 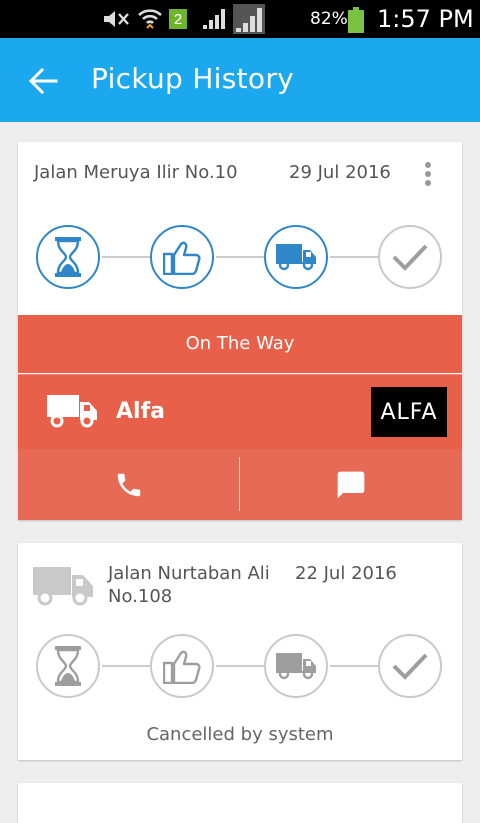 What do you see at coordinates (150, 19) in the screenshot?
I see `wifi-icon` at bounding box center [150, 19].